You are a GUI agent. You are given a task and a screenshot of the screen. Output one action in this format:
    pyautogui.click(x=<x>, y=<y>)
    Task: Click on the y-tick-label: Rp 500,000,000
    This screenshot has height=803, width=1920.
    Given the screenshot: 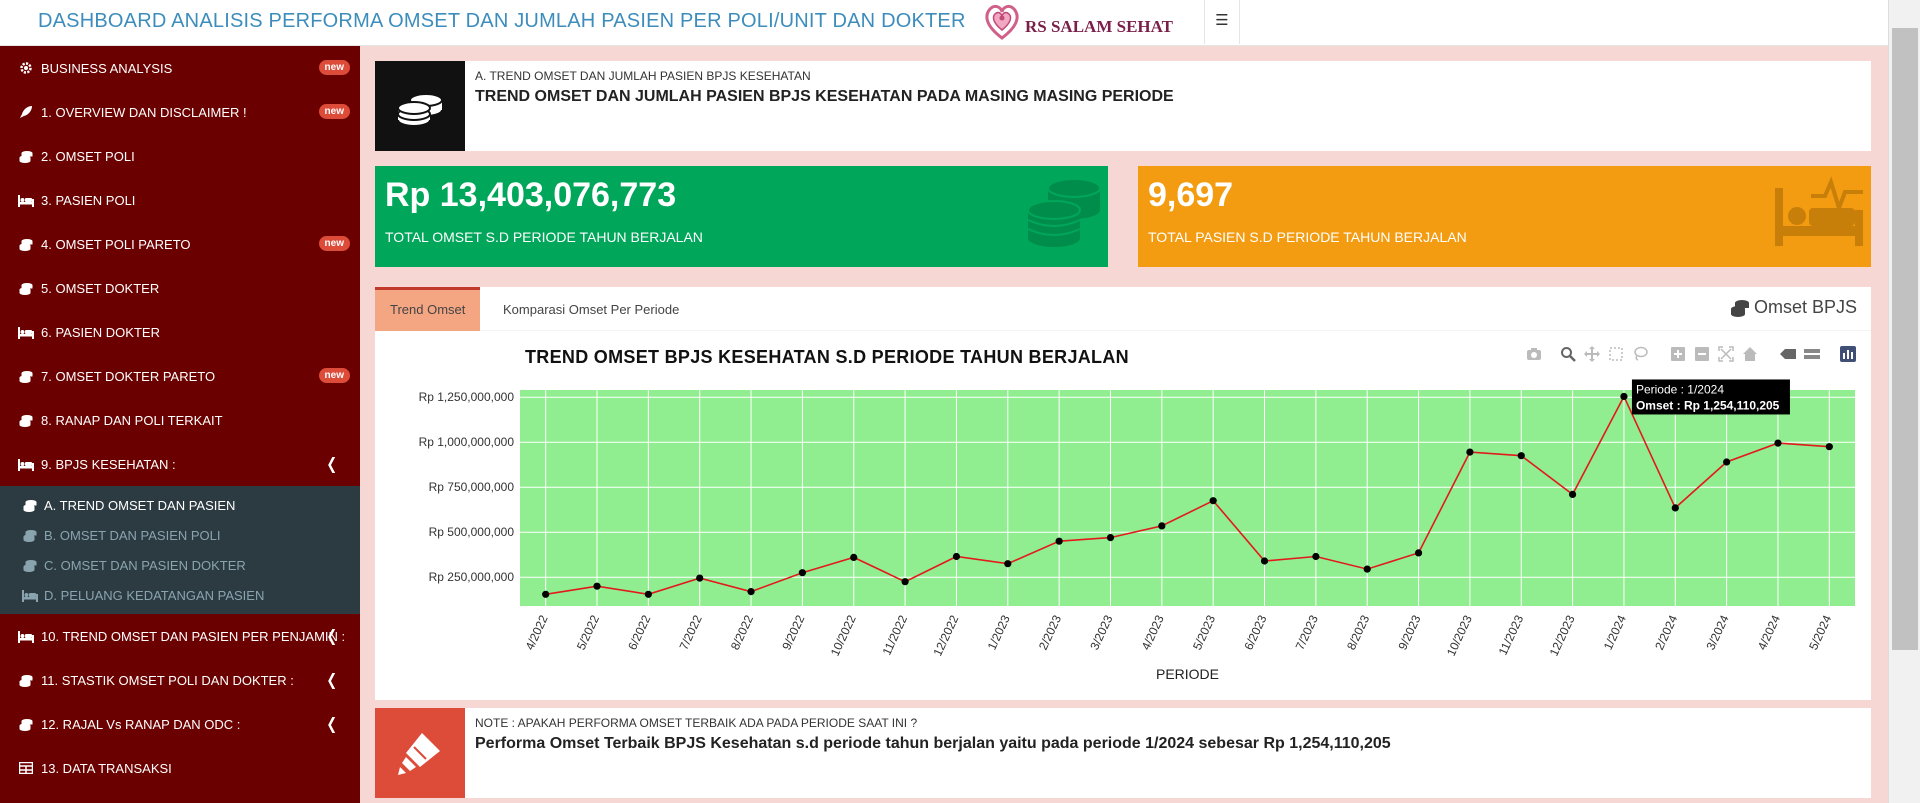 What is the action you would take?
    pyautogui.click(x=472, y=532)
    